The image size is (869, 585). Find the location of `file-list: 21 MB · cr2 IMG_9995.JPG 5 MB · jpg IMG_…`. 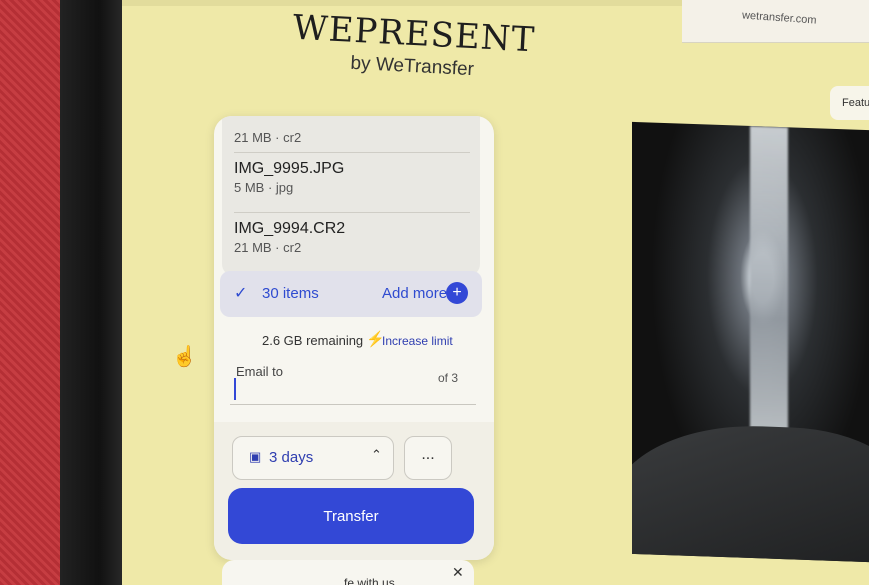

file-list: 21 MB · cr2 IMG_9995.JPG 5 MB · jpg IMG_… is located at coordinates (351, 196).